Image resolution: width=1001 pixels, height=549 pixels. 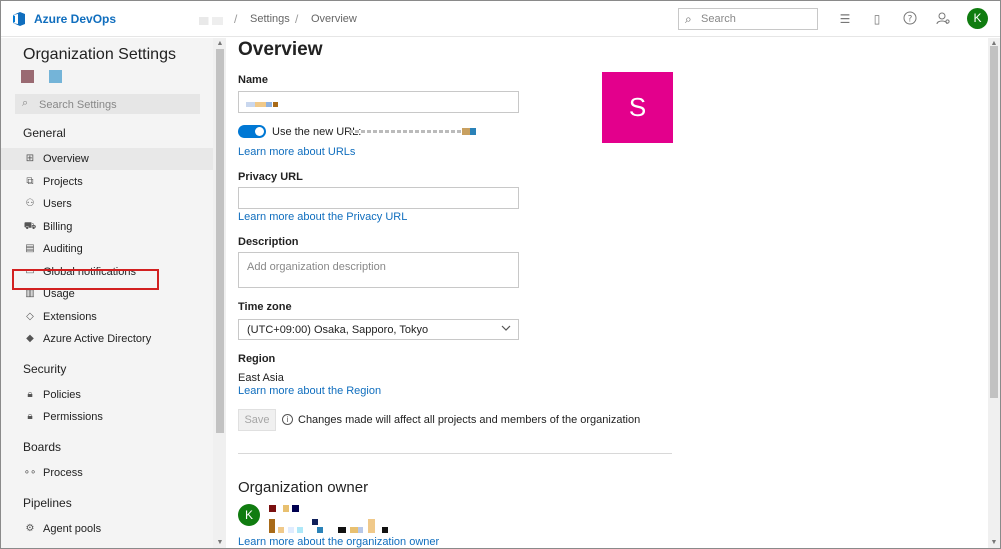 I want to click on cart-icon: ⛟, so click(x=30, y=226).